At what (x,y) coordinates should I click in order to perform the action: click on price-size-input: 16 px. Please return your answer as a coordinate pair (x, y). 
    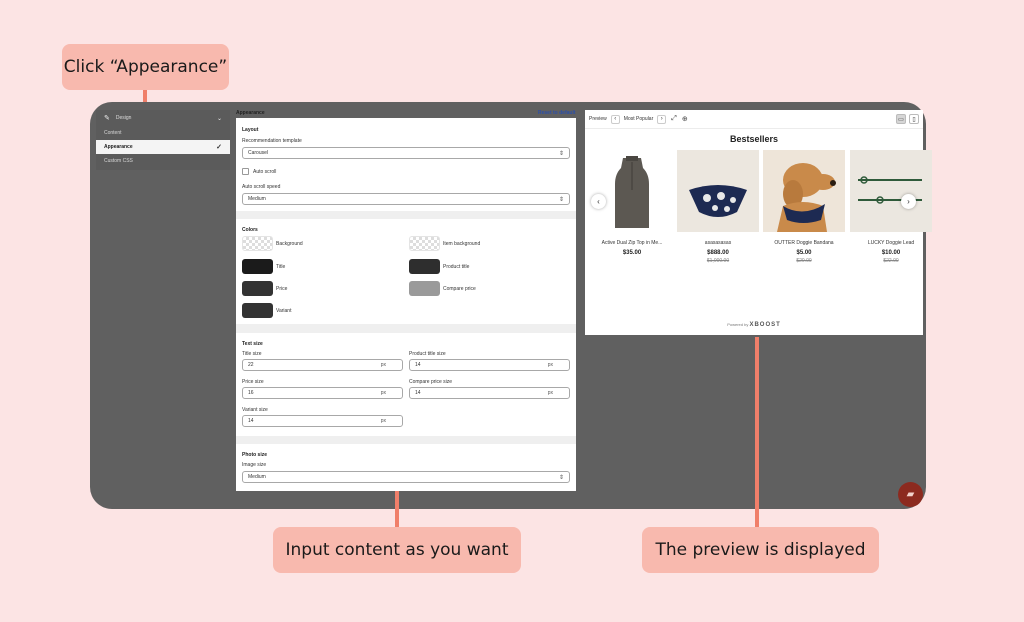
    Looking at the image, I should click on (322, 393).